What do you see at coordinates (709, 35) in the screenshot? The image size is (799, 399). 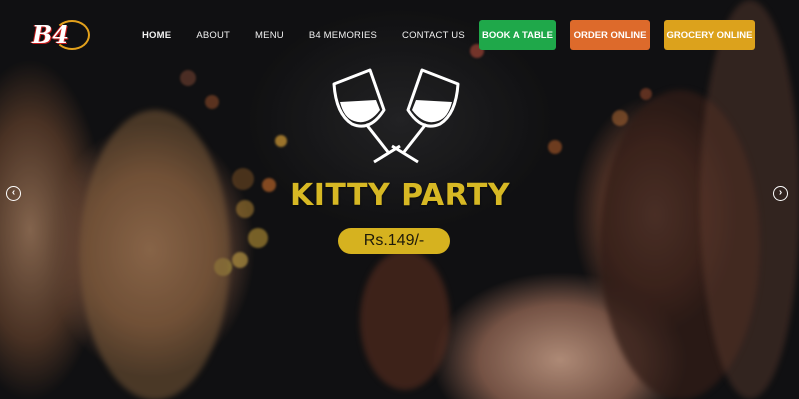 I see `grocery-online-button: GROCERY ONLINE` at bounding box center [709, 35].